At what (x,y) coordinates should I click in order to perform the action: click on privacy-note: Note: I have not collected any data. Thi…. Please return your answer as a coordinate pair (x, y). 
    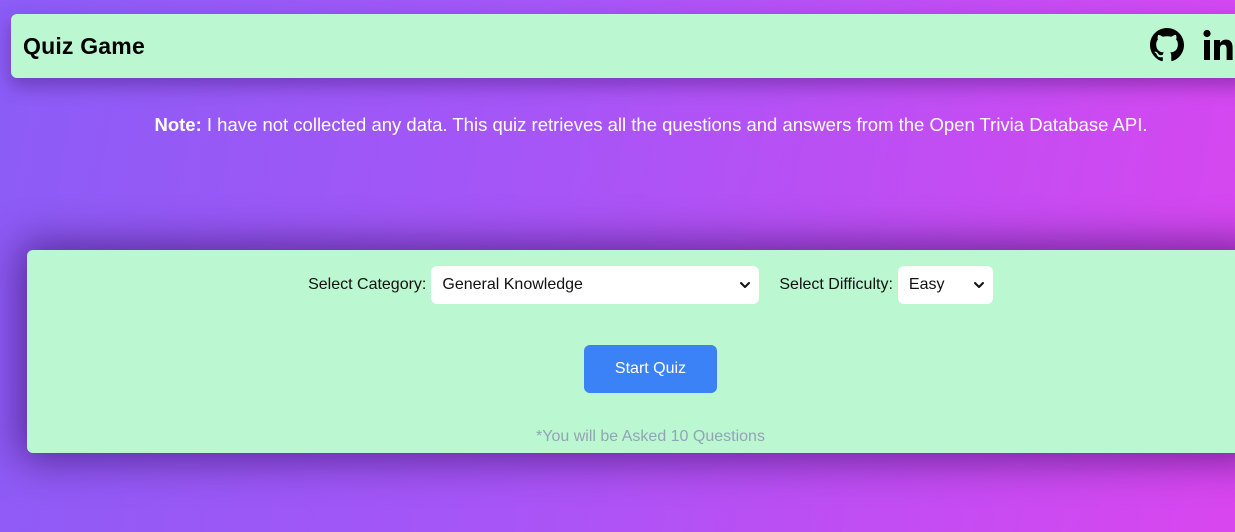
    Looking at the image, I should click on (617, 125).